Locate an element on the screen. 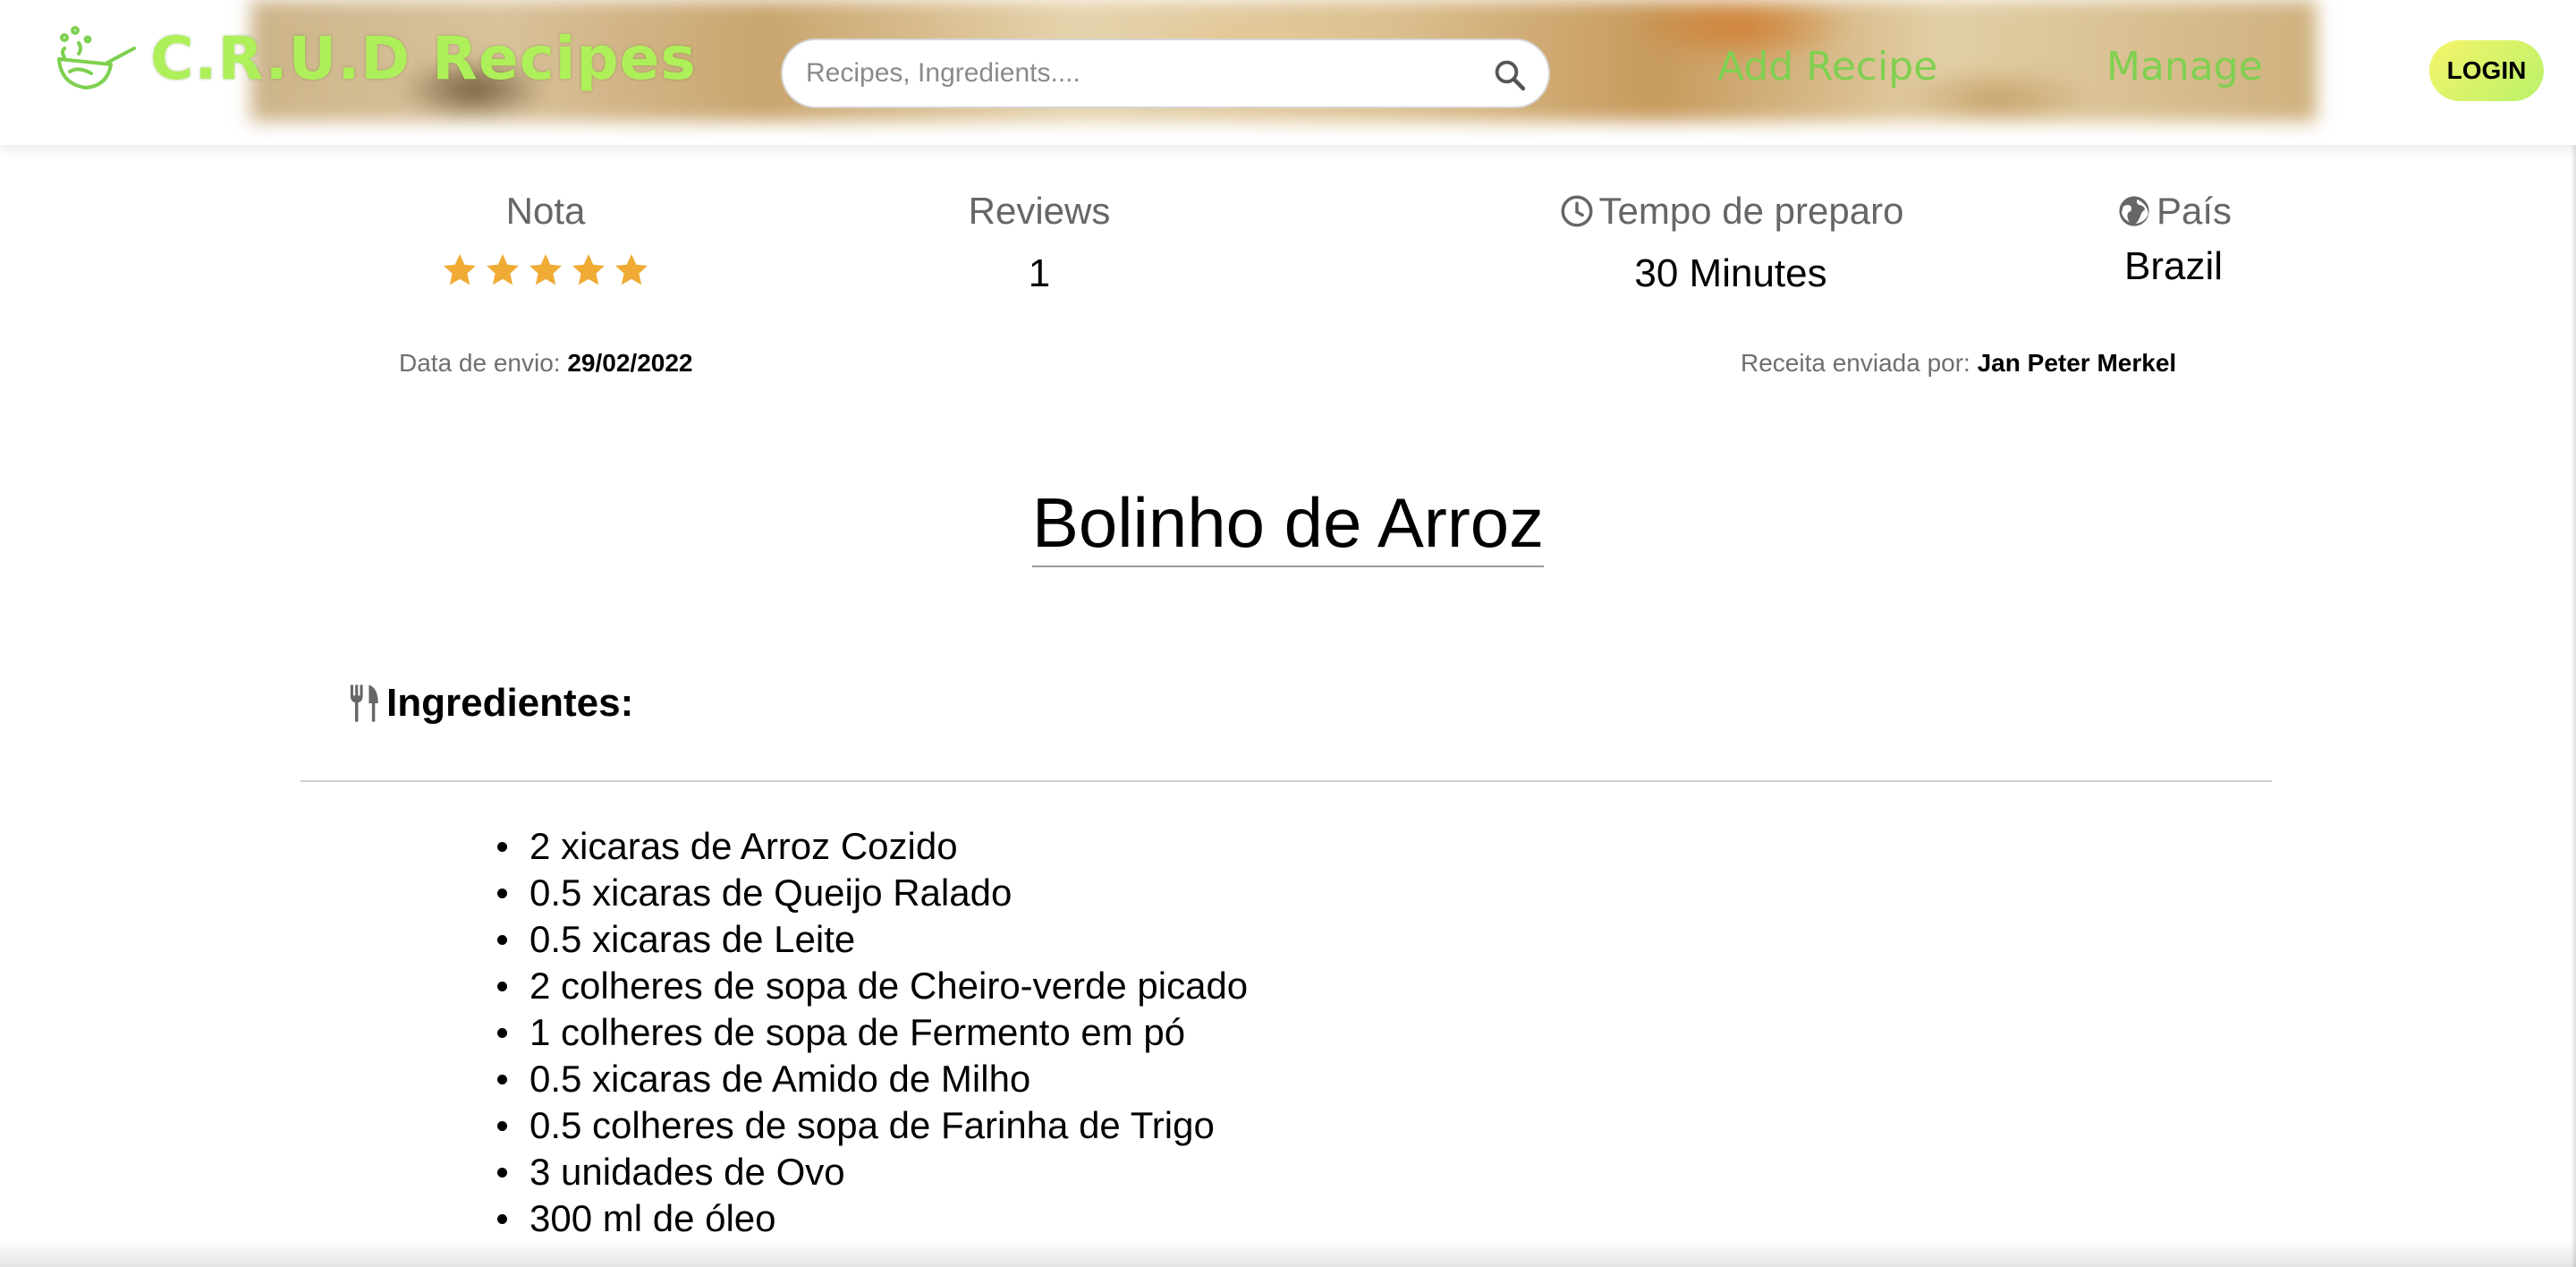 The width and height of the screenshot is (2576, 1267). top-navbar: C.R.U.D Recipes Add Recipe Manage LOGIN is located at coordinates (1288, 72).